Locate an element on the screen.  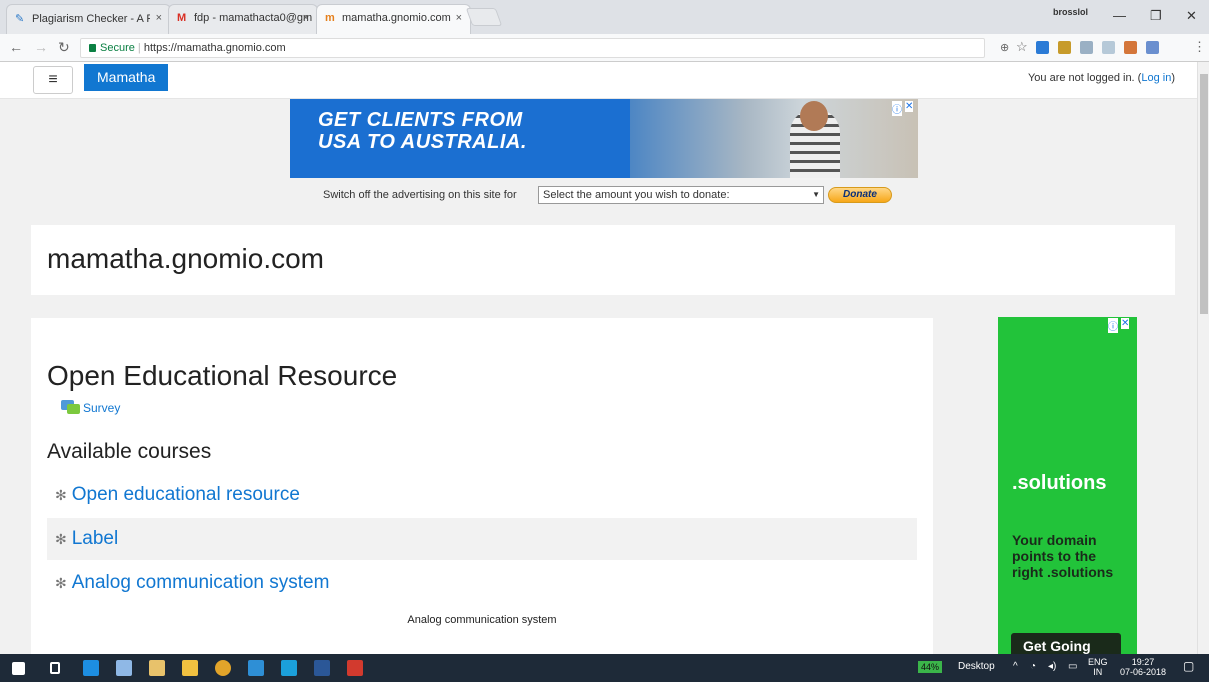
edge-icon is located at coordinates (91, 668).